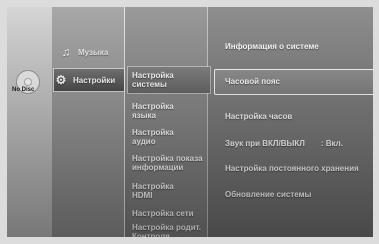 This screenshot has width=379, height=244. What do you see at coordinates (66, 52) in the screenshot?
I see `music-icon: ♫` at bounding box center [66, 52].